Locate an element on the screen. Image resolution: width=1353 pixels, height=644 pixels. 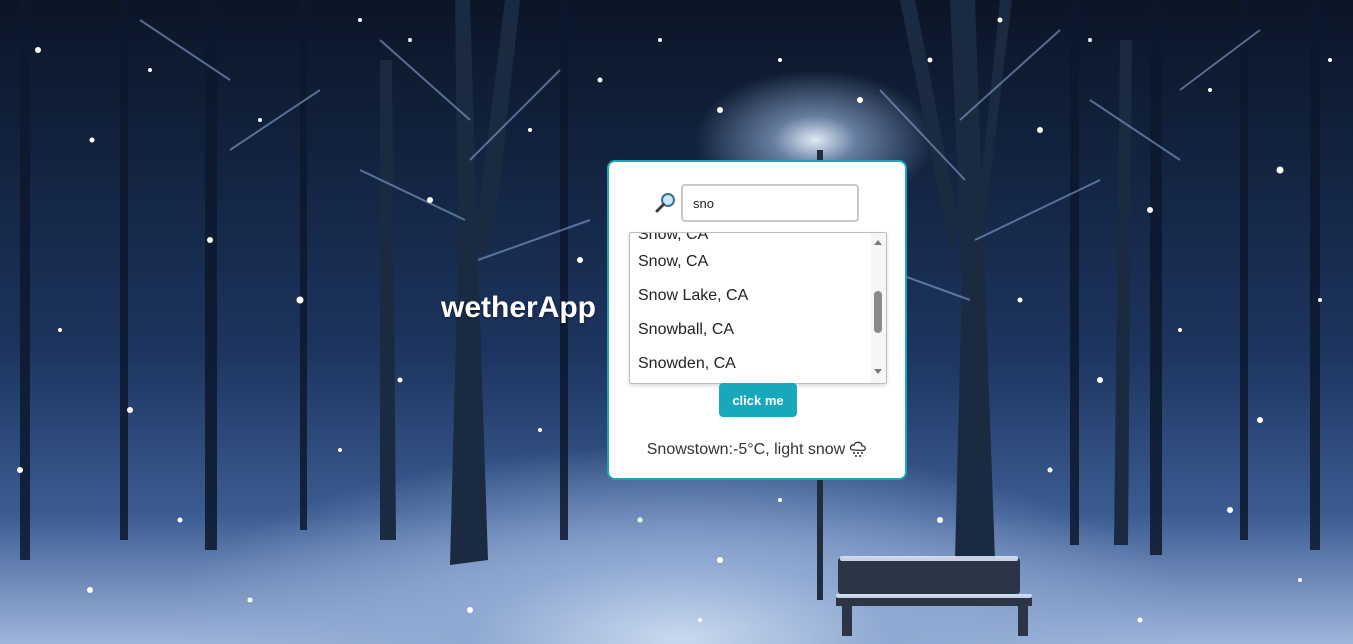
scroll-down-arrow-icon is located at coordinates (878, 371).